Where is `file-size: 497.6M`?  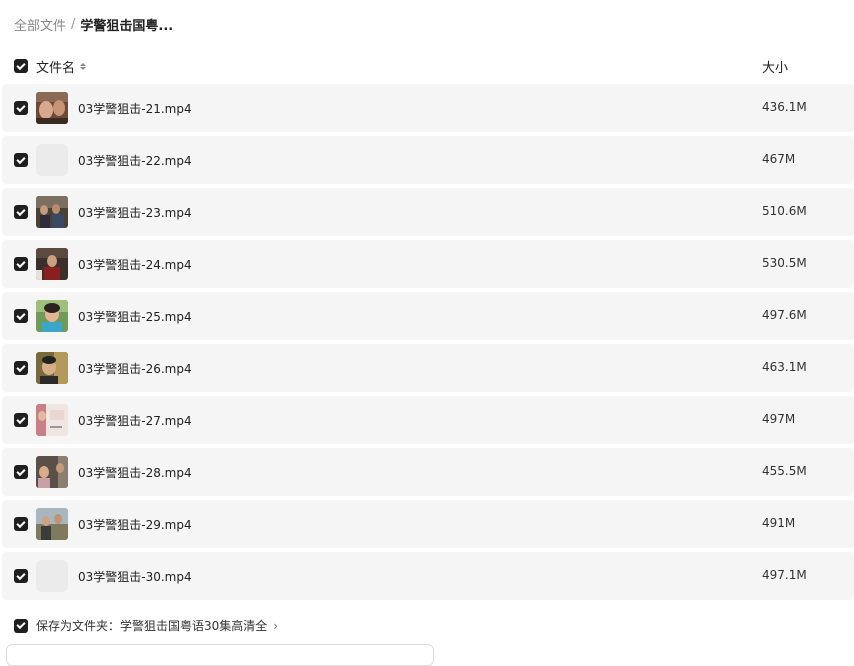 file-size: 497.6M is located at coordinates (784, 315).